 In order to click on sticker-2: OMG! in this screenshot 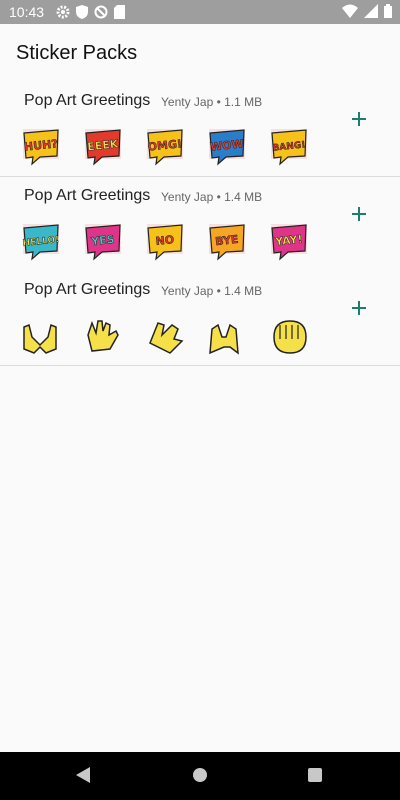, I will do `click(165, 147)`.